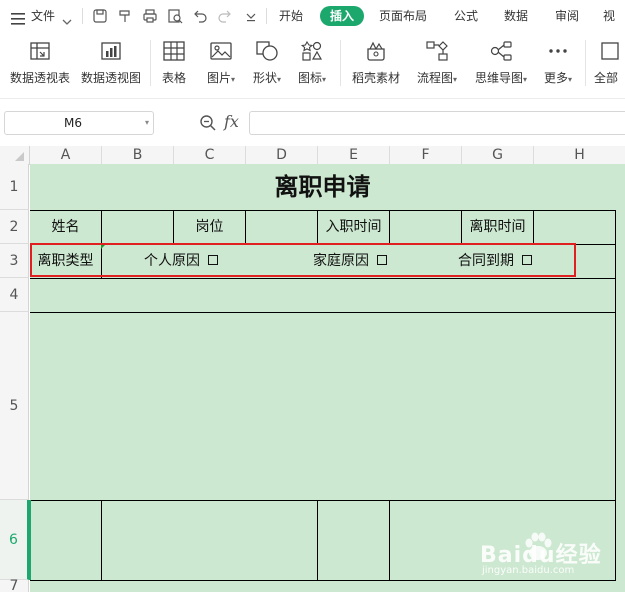  What do you see at coordinates (528, 570) in the screenshot?
I see `watermark-url: jingyan.baidu.com` at bounding box center [528, 570].